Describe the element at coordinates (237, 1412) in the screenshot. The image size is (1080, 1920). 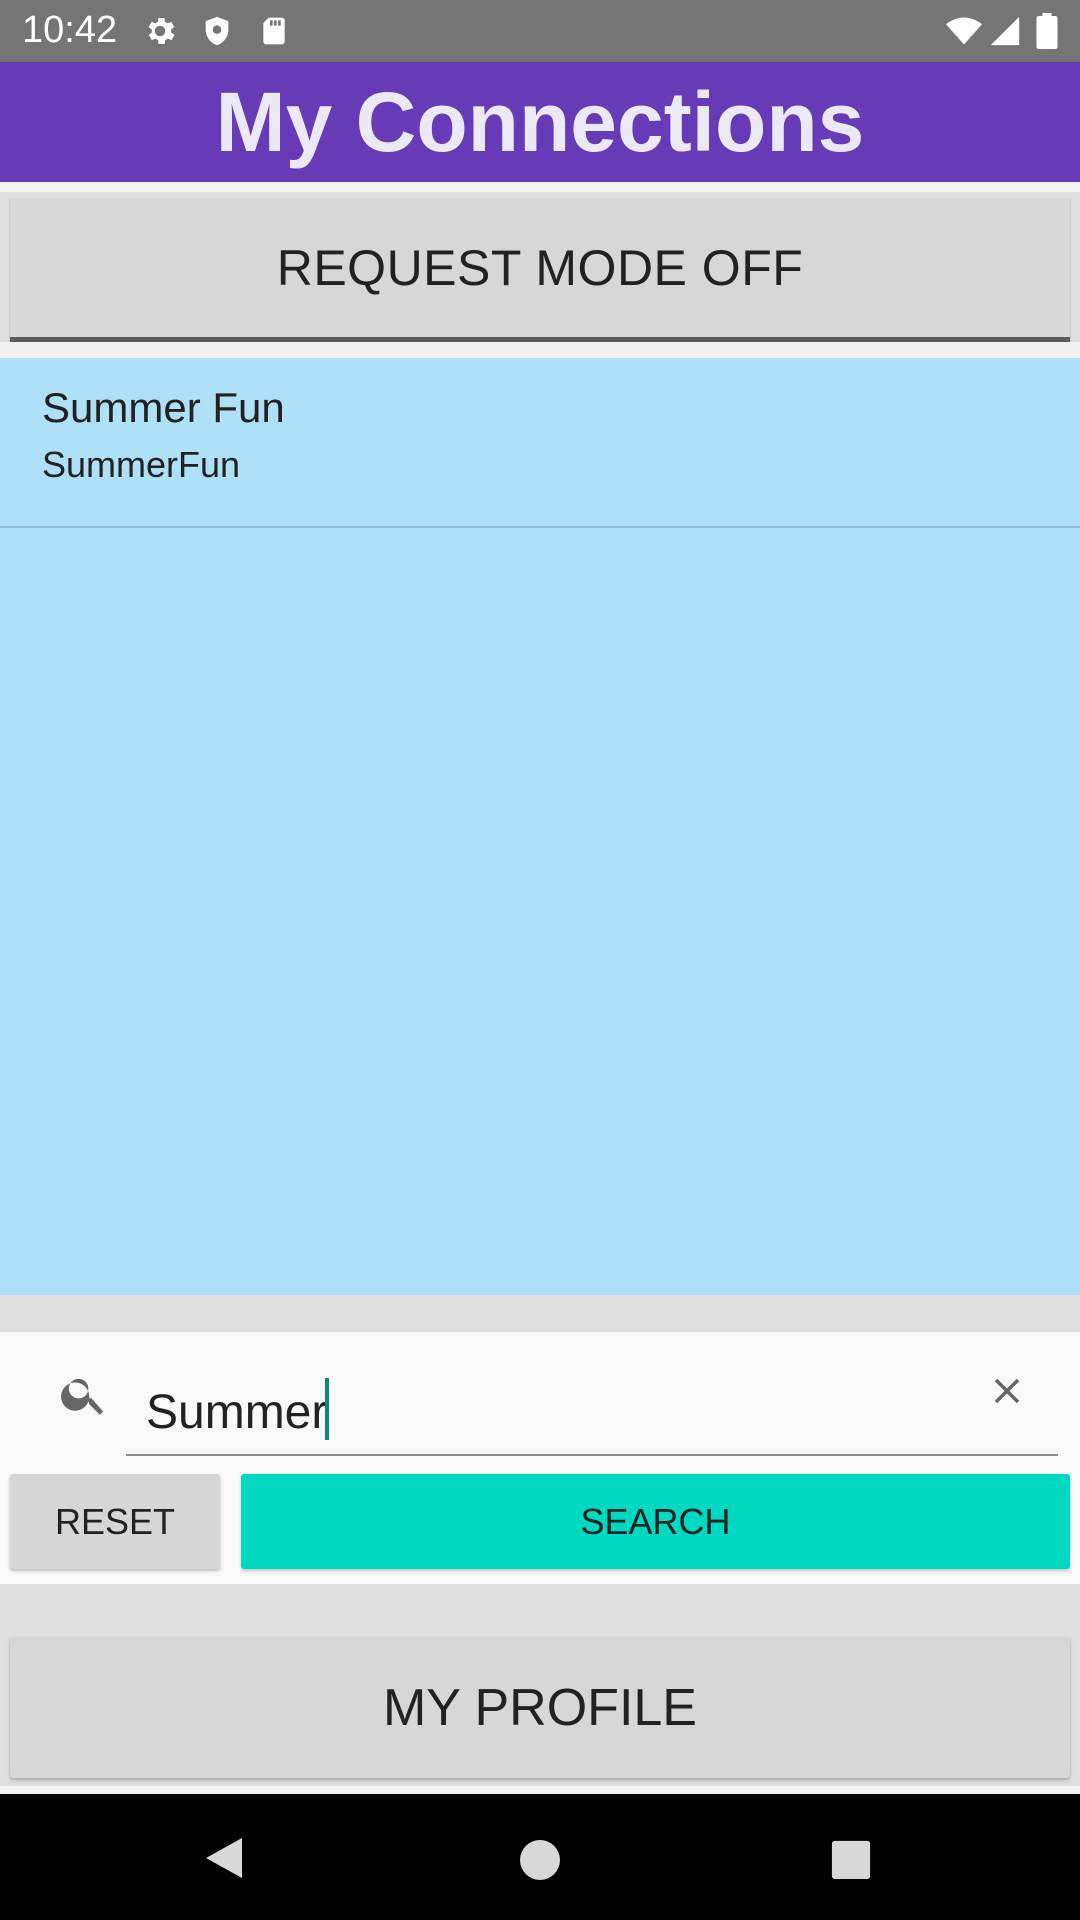
I see `search-query: Summer` at that location.